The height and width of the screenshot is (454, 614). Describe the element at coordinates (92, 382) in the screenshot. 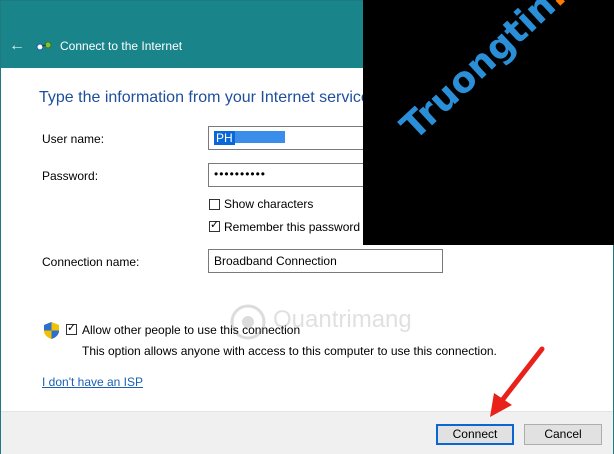

I see `no-isp-link: I don't have an ISP` at that location.